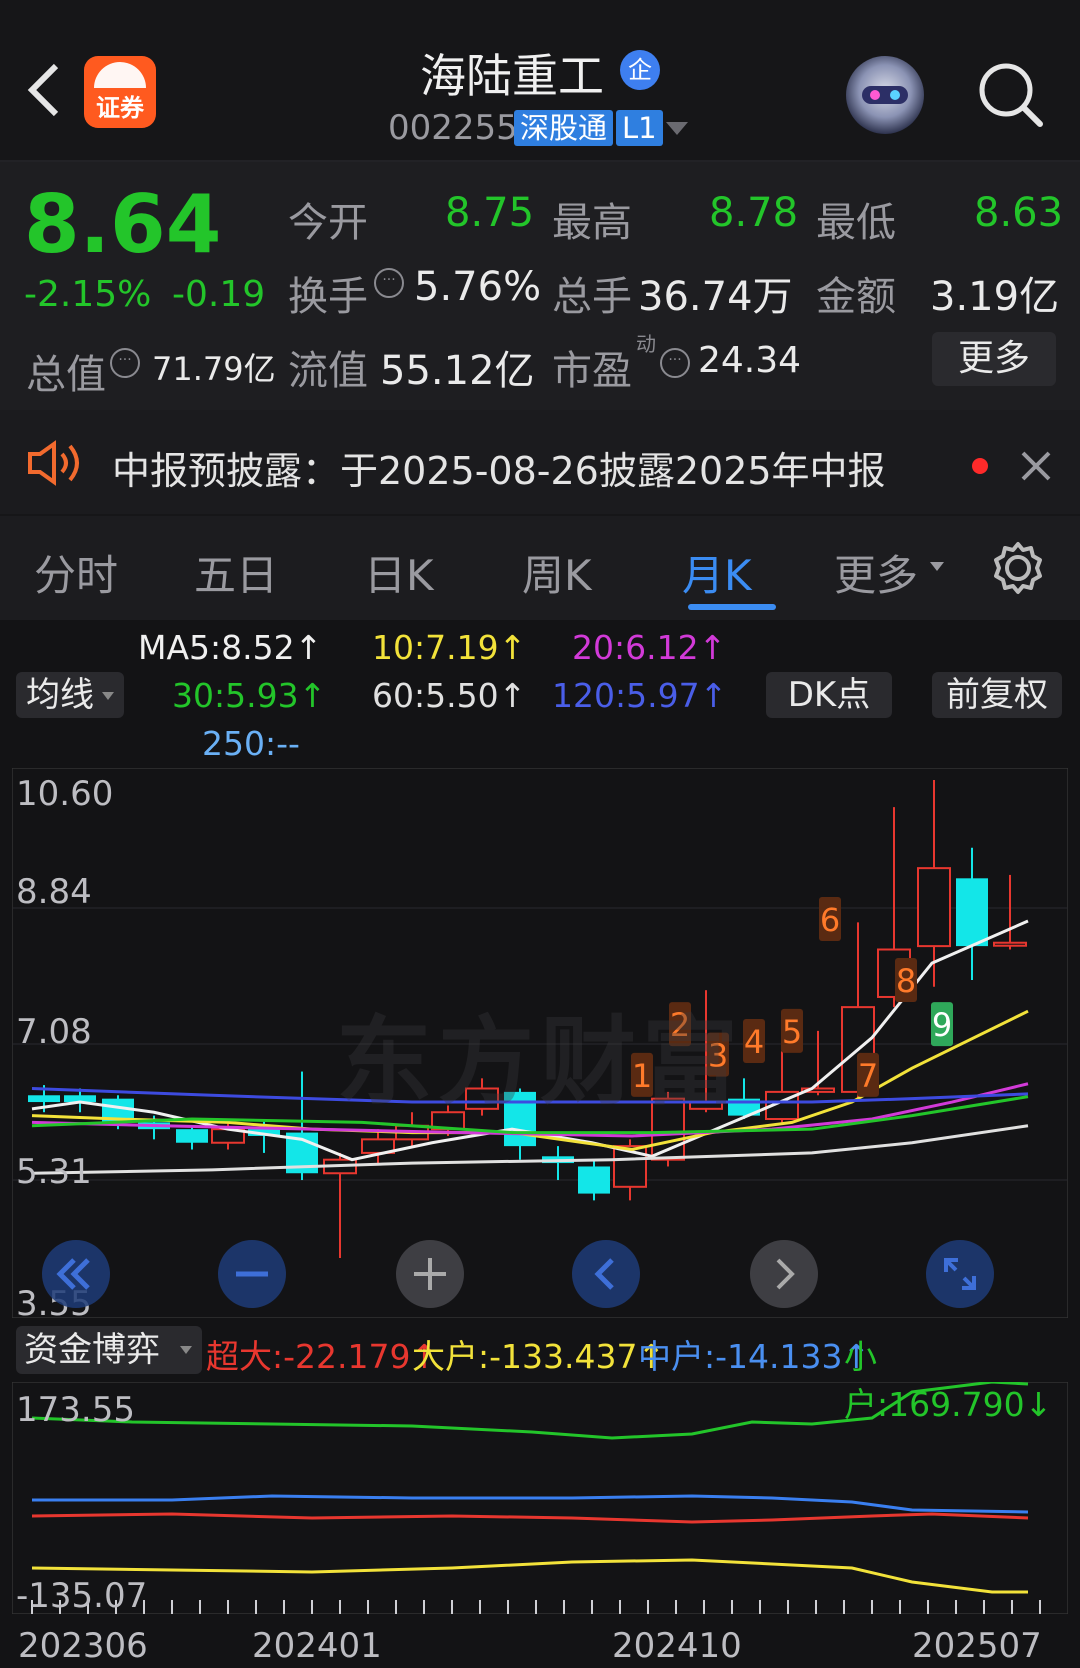 The height and width of the screenshot is (1668, 1080). I want to click on enterprise-badge: 企, so click(640, 70).